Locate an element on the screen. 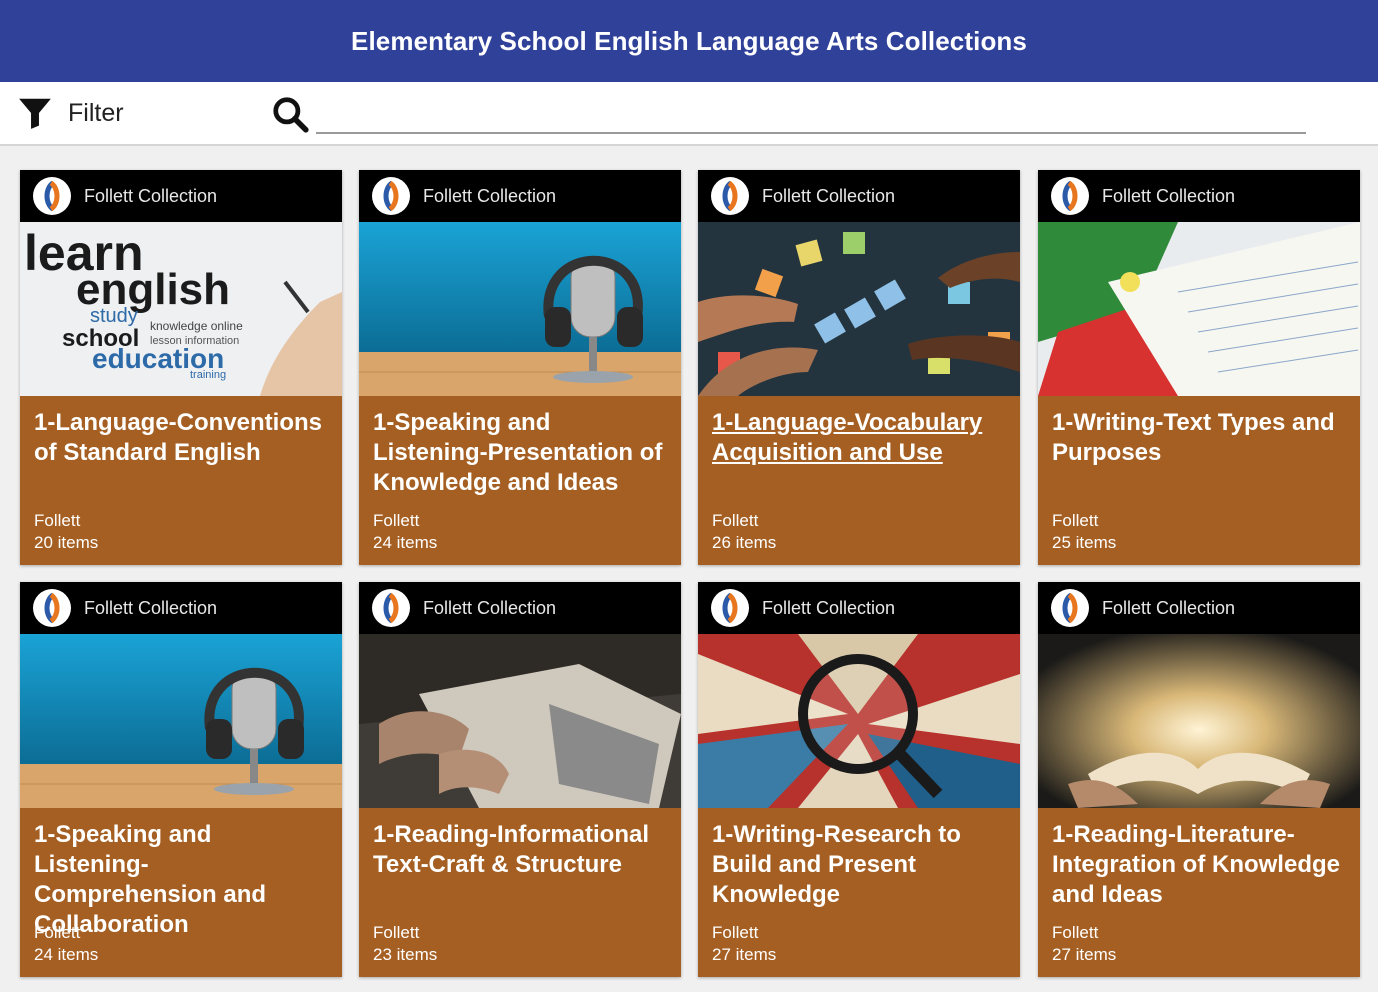  card-item-count: 20 items is located at coordinates (66, 542).